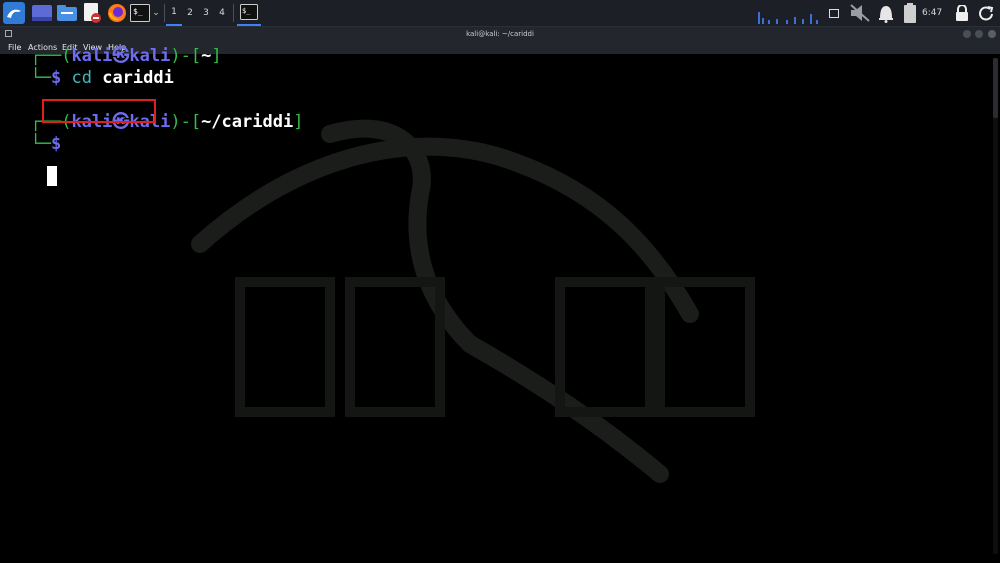  I want to click on prompt-path: ~, so click(206, 56).